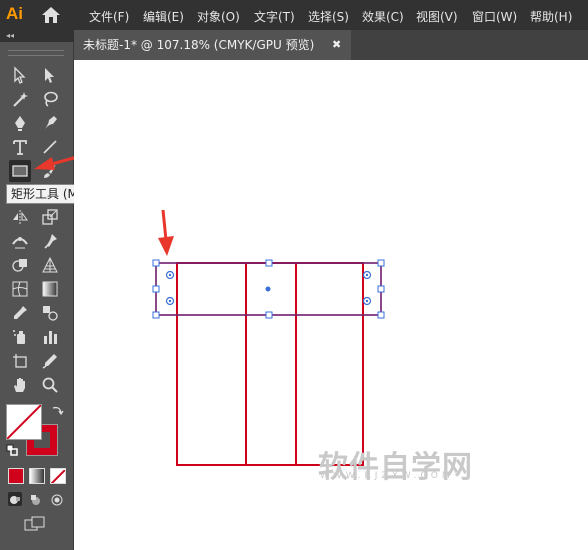 This screenshot has width=588, height=550. What do you see at coordinates (10, 36) in the screenshot?
I see `collapse-icon: ◂◂` at bounding box center [10, 36].